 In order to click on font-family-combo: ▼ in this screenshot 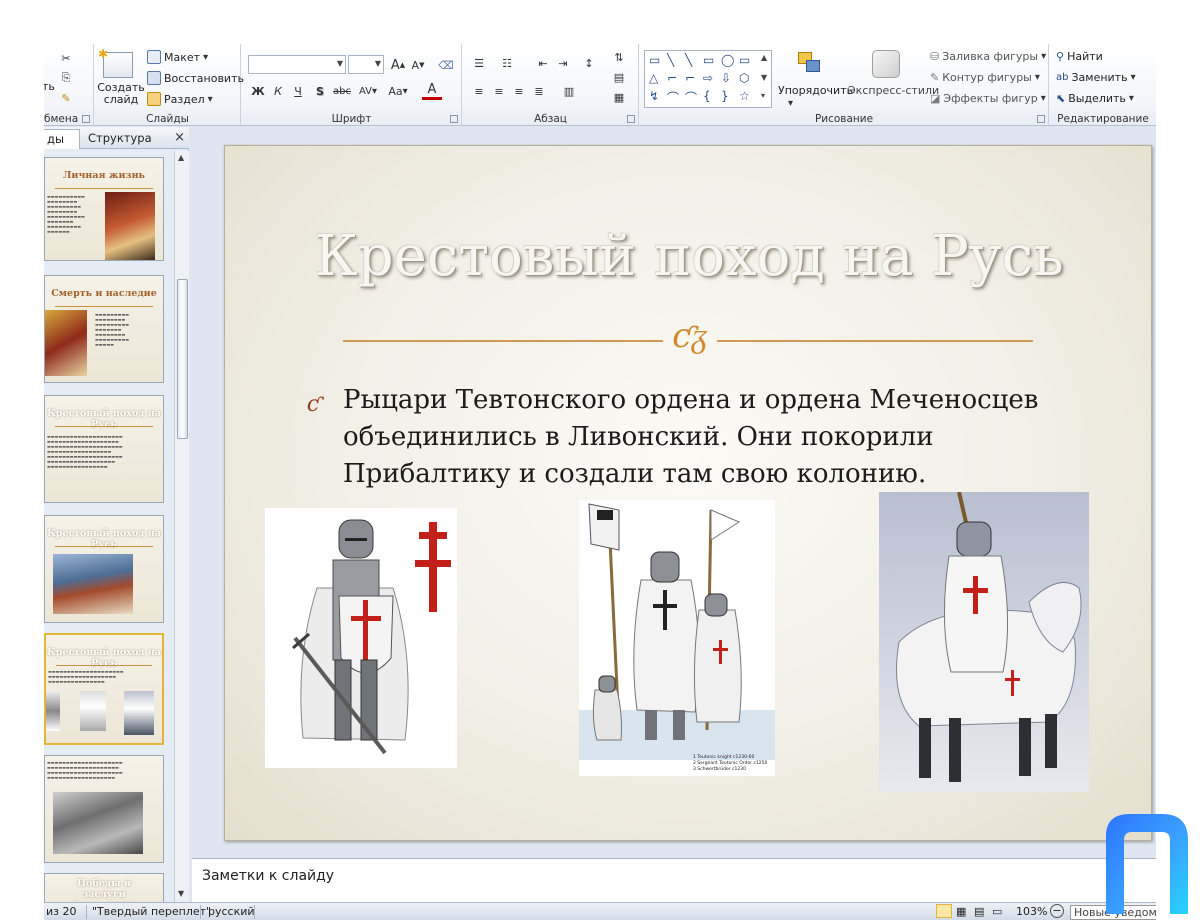, I will do `click(297, 64)`.